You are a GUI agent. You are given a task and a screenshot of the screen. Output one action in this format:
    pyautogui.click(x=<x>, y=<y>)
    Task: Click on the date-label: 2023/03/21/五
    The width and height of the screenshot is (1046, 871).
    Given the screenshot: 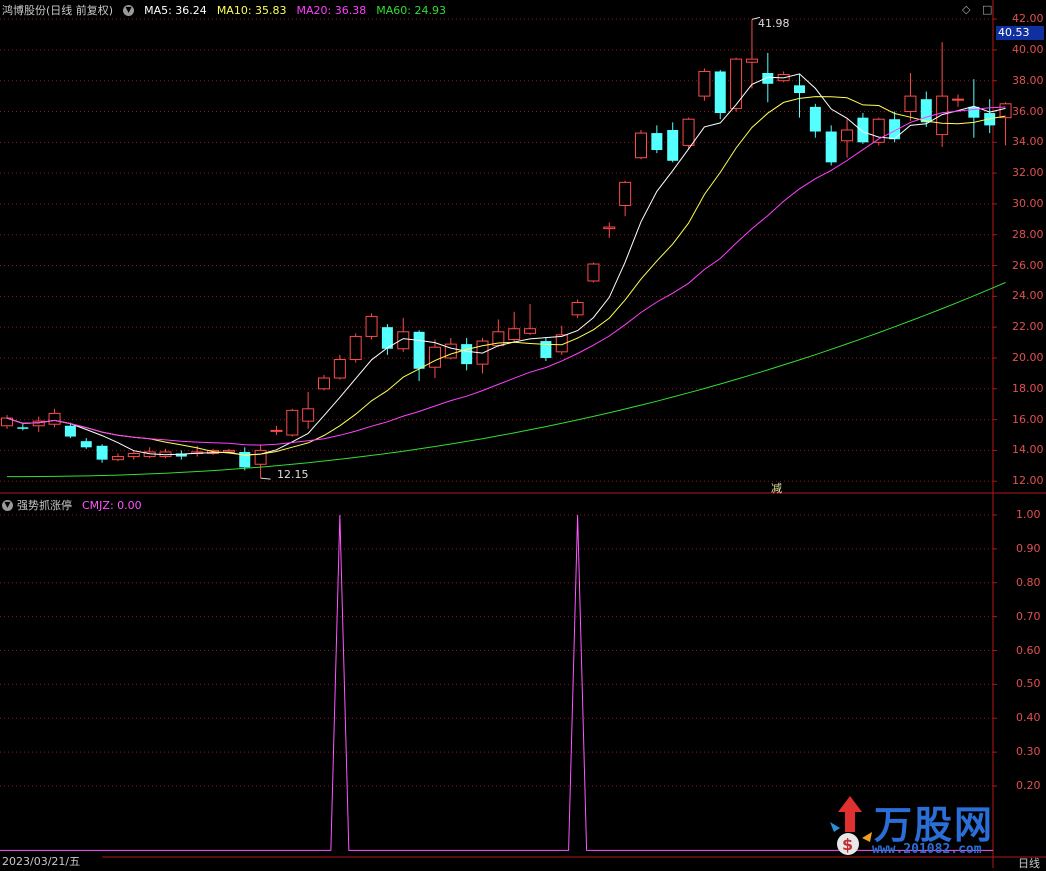 What is the action you would take?
    pyautogui.click(x=51, y=862)
    